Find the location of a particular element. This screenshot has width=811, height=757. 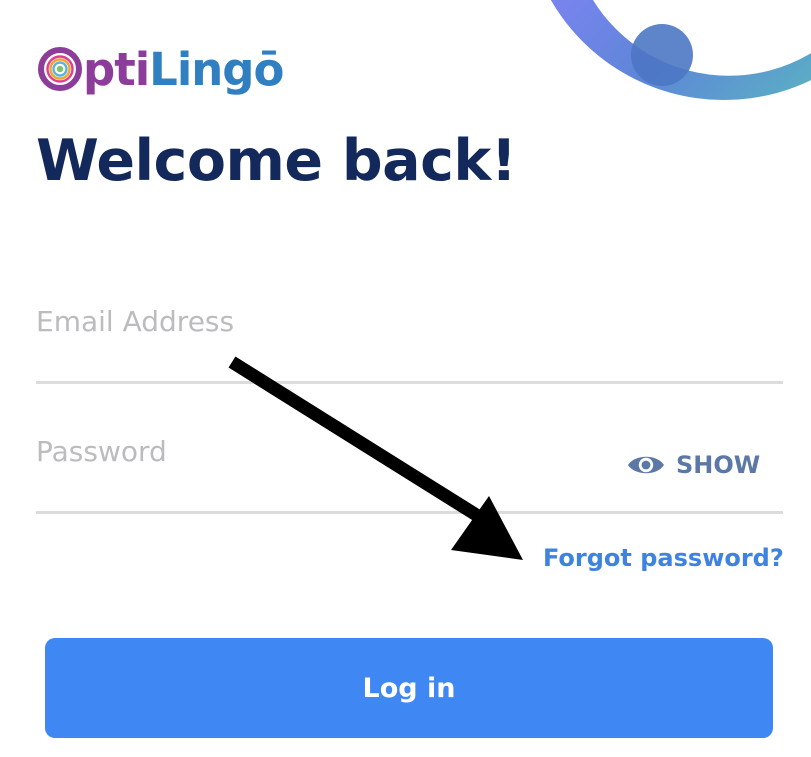

email-input is located at coordinates (409, 321).